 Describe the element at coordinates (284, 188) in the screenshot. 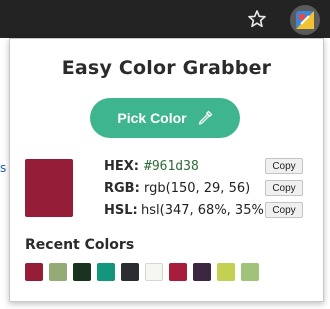

I see `copy-rgb-button: Copy` at that location.